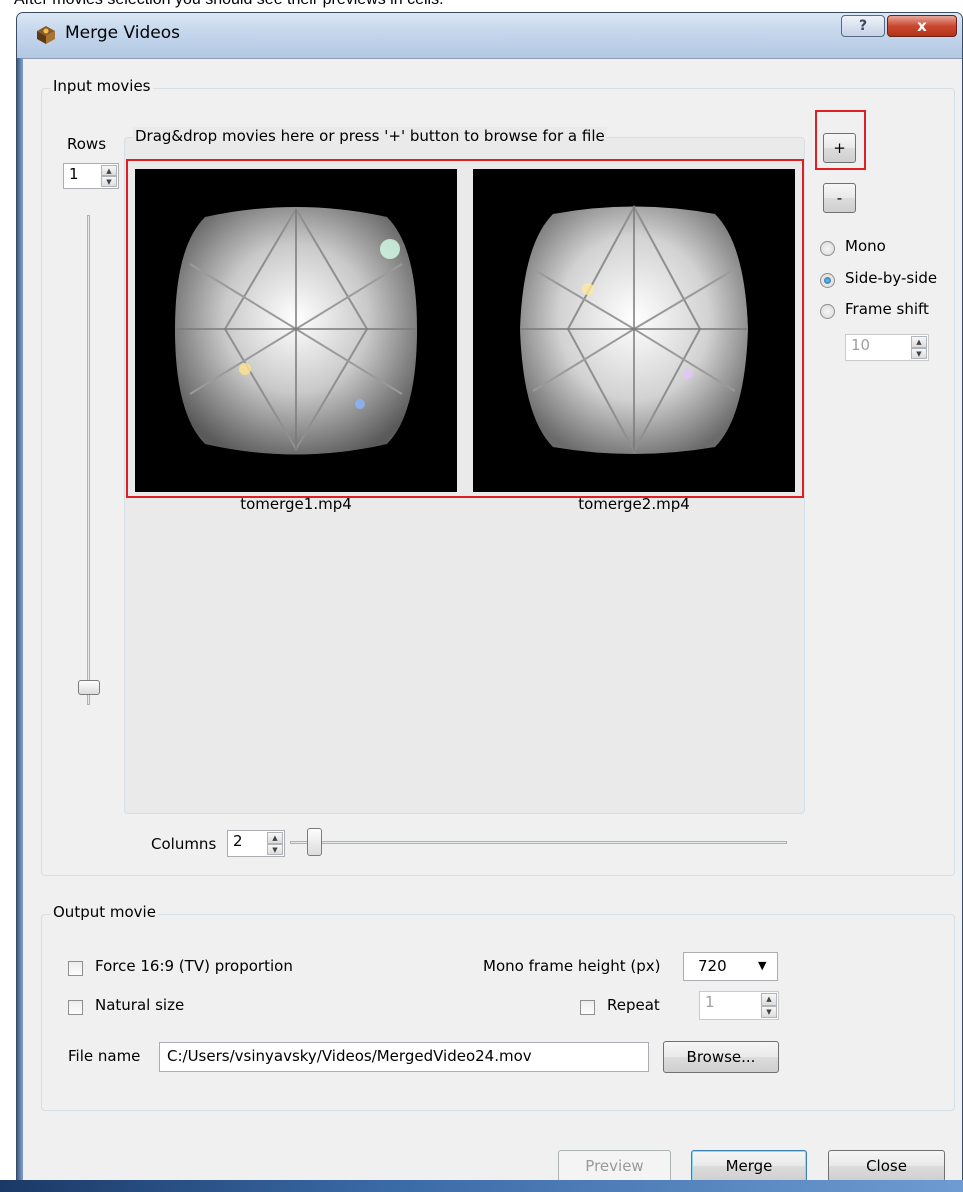  Describe the element at coordinates (863, 26) in the screenshot. I see `help-button: ?` at that location.